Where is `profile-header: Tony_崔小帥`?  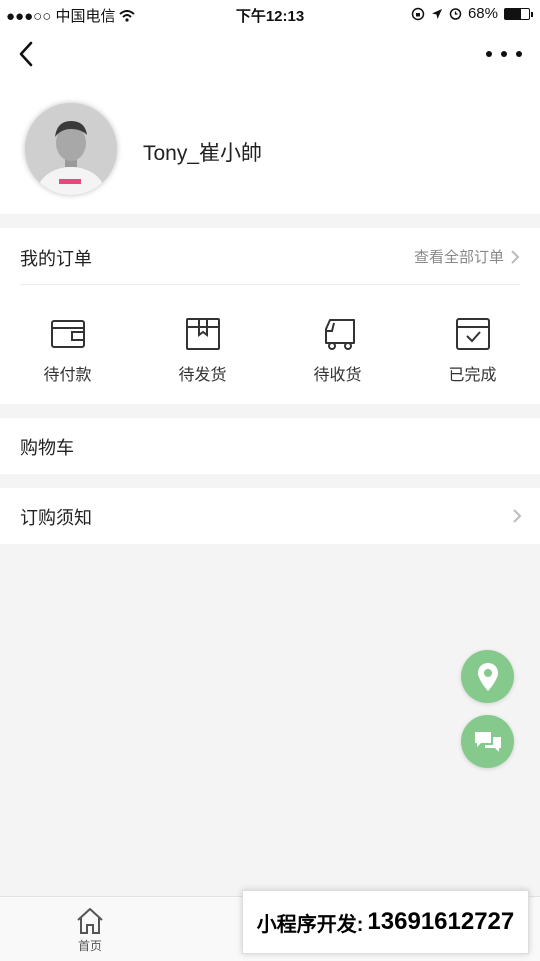
profile-header: Tony_崔小帥 is located at coordinates (270, 148).